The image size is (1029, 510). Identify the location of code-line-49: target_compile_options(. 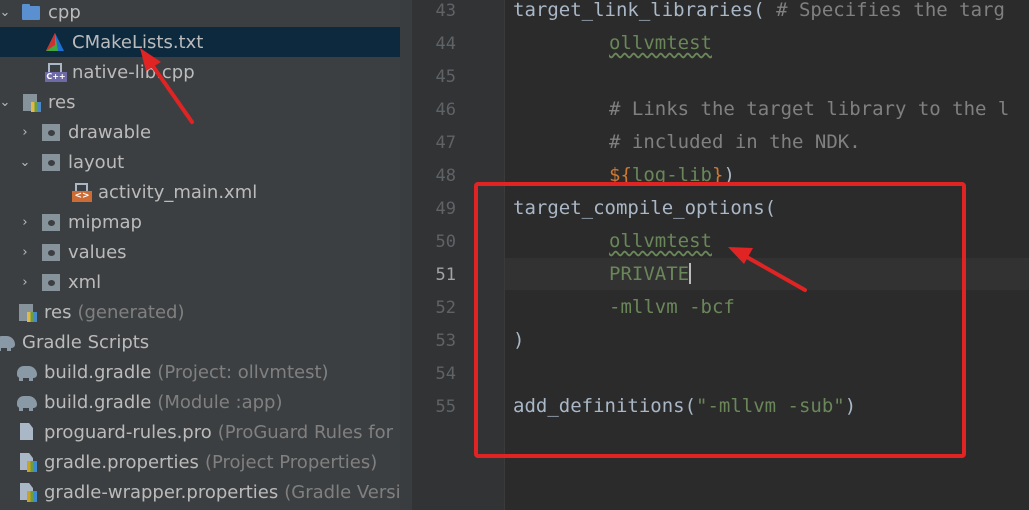
(644, 208).